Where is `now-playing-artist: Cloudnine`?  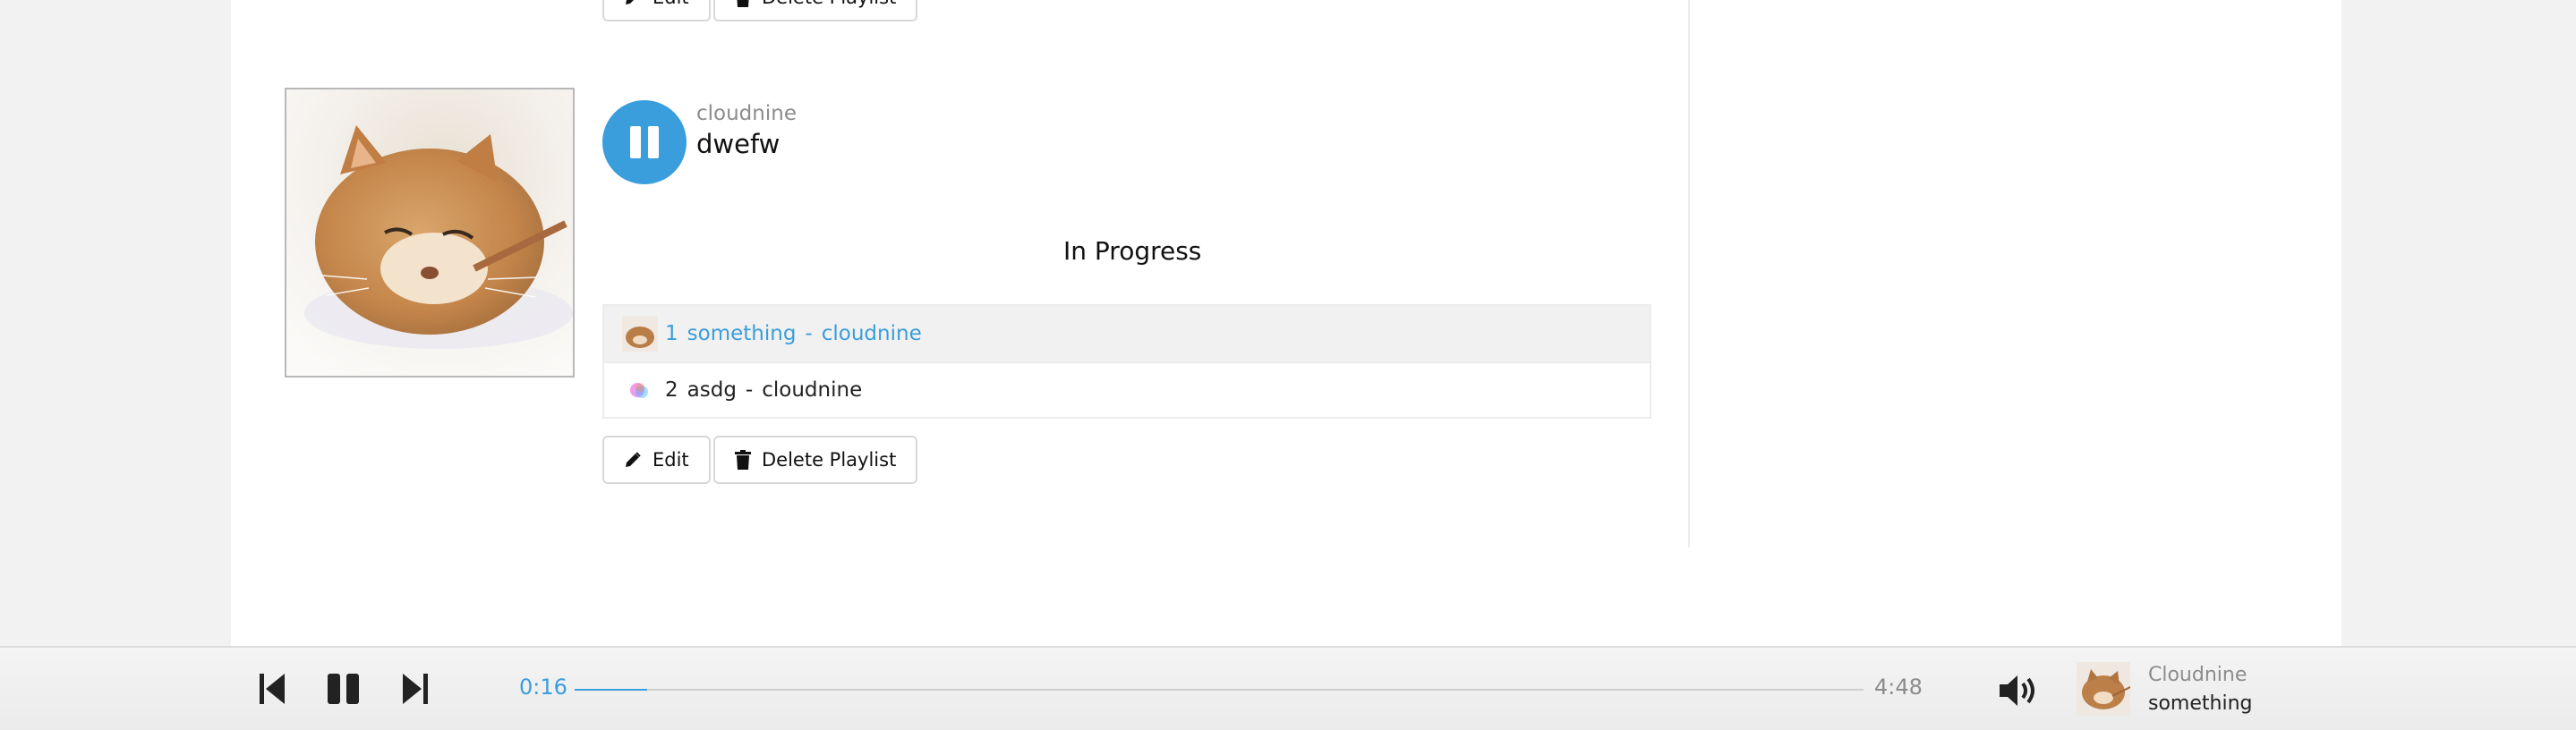 now-playing-artist: Cloudnine is located at coordinates (2197, 675).